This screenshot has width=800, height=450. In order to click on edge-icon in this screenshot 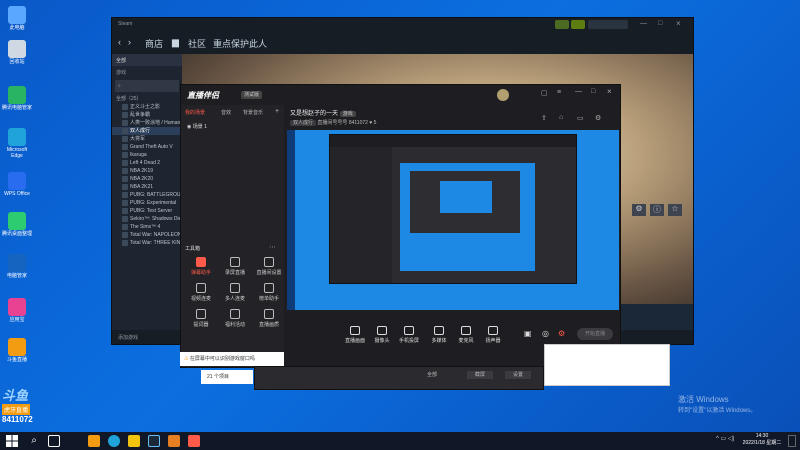, I will do `click(114, 441)`.